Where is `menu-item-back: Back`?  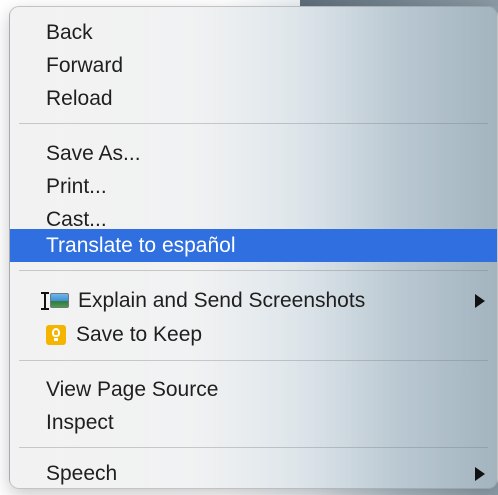
menu-item-back: Back is located at coordinates (253, 32).